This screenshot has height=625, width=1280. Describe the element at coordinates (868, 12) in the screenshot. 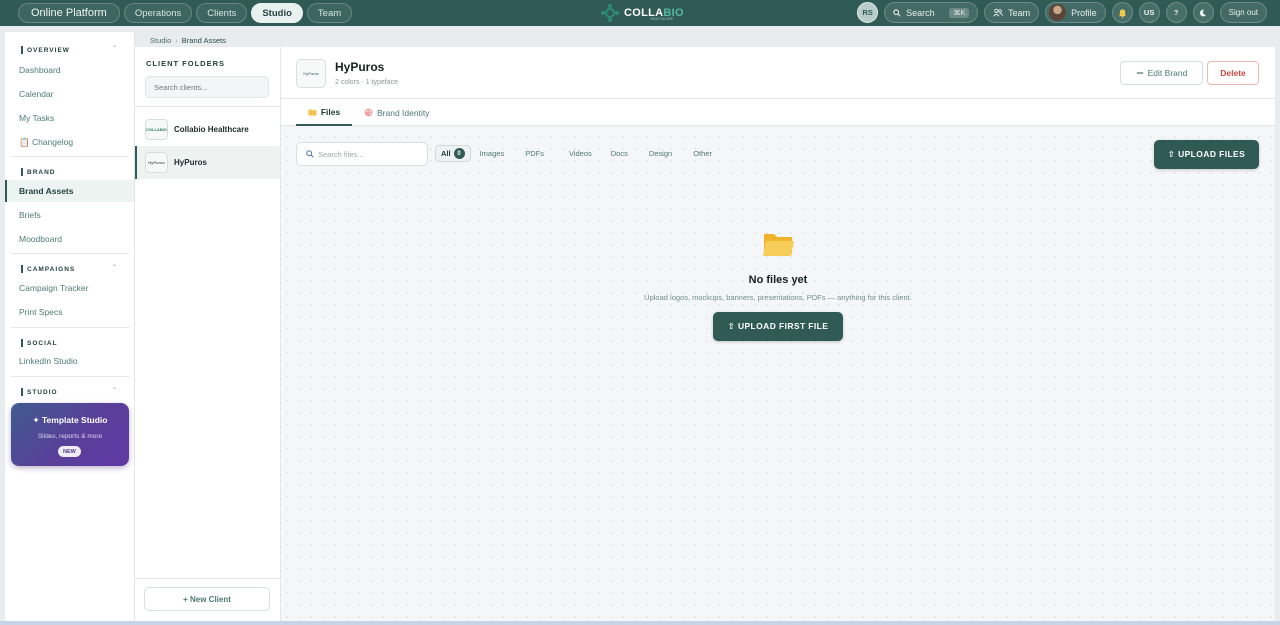

I see `user-avatar: RS` at that location.